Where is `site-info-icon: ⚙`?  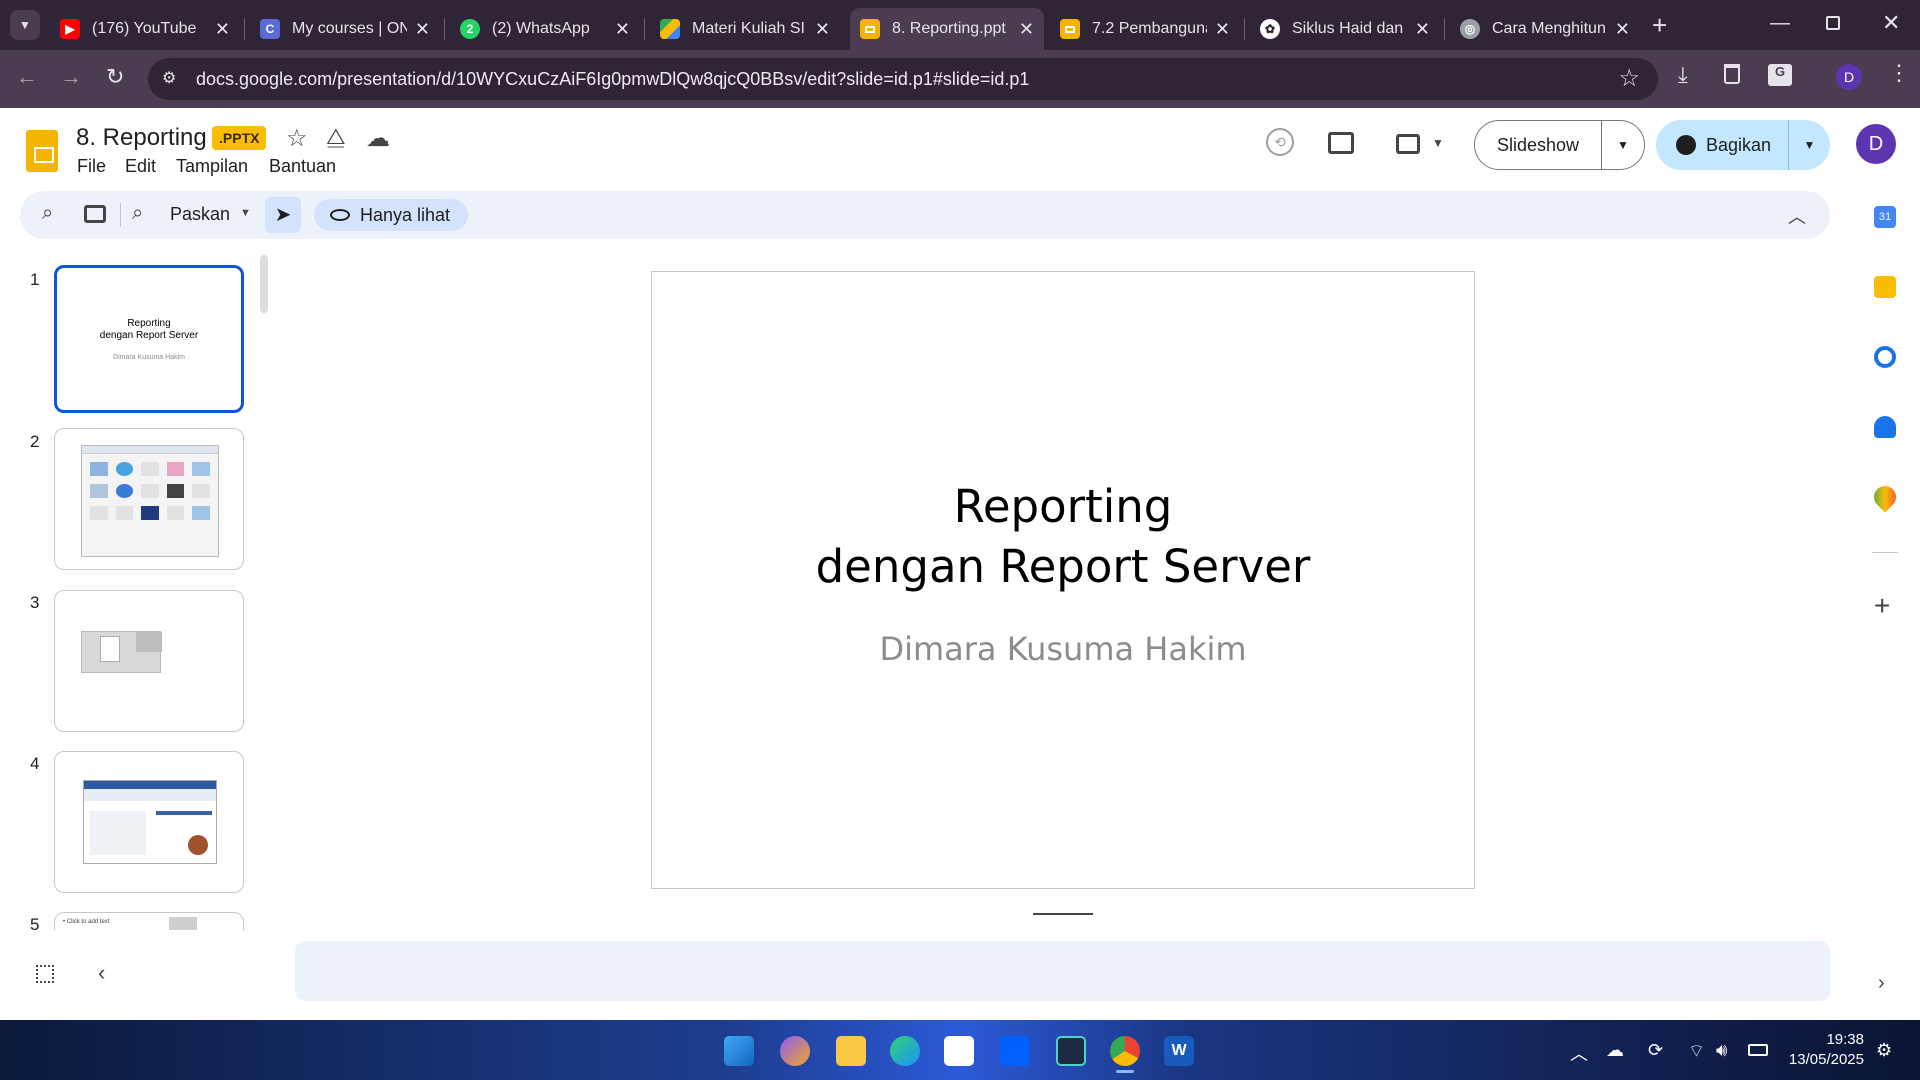
site-info-icon: ⚙ is located at coordinates (169, 78).